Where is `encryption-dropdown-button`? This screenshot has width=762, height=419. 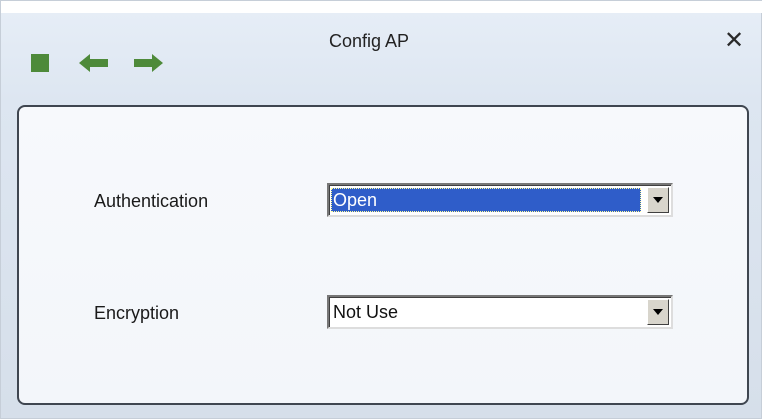 encryption-dropdown-button is located at coordinates (658, 312).